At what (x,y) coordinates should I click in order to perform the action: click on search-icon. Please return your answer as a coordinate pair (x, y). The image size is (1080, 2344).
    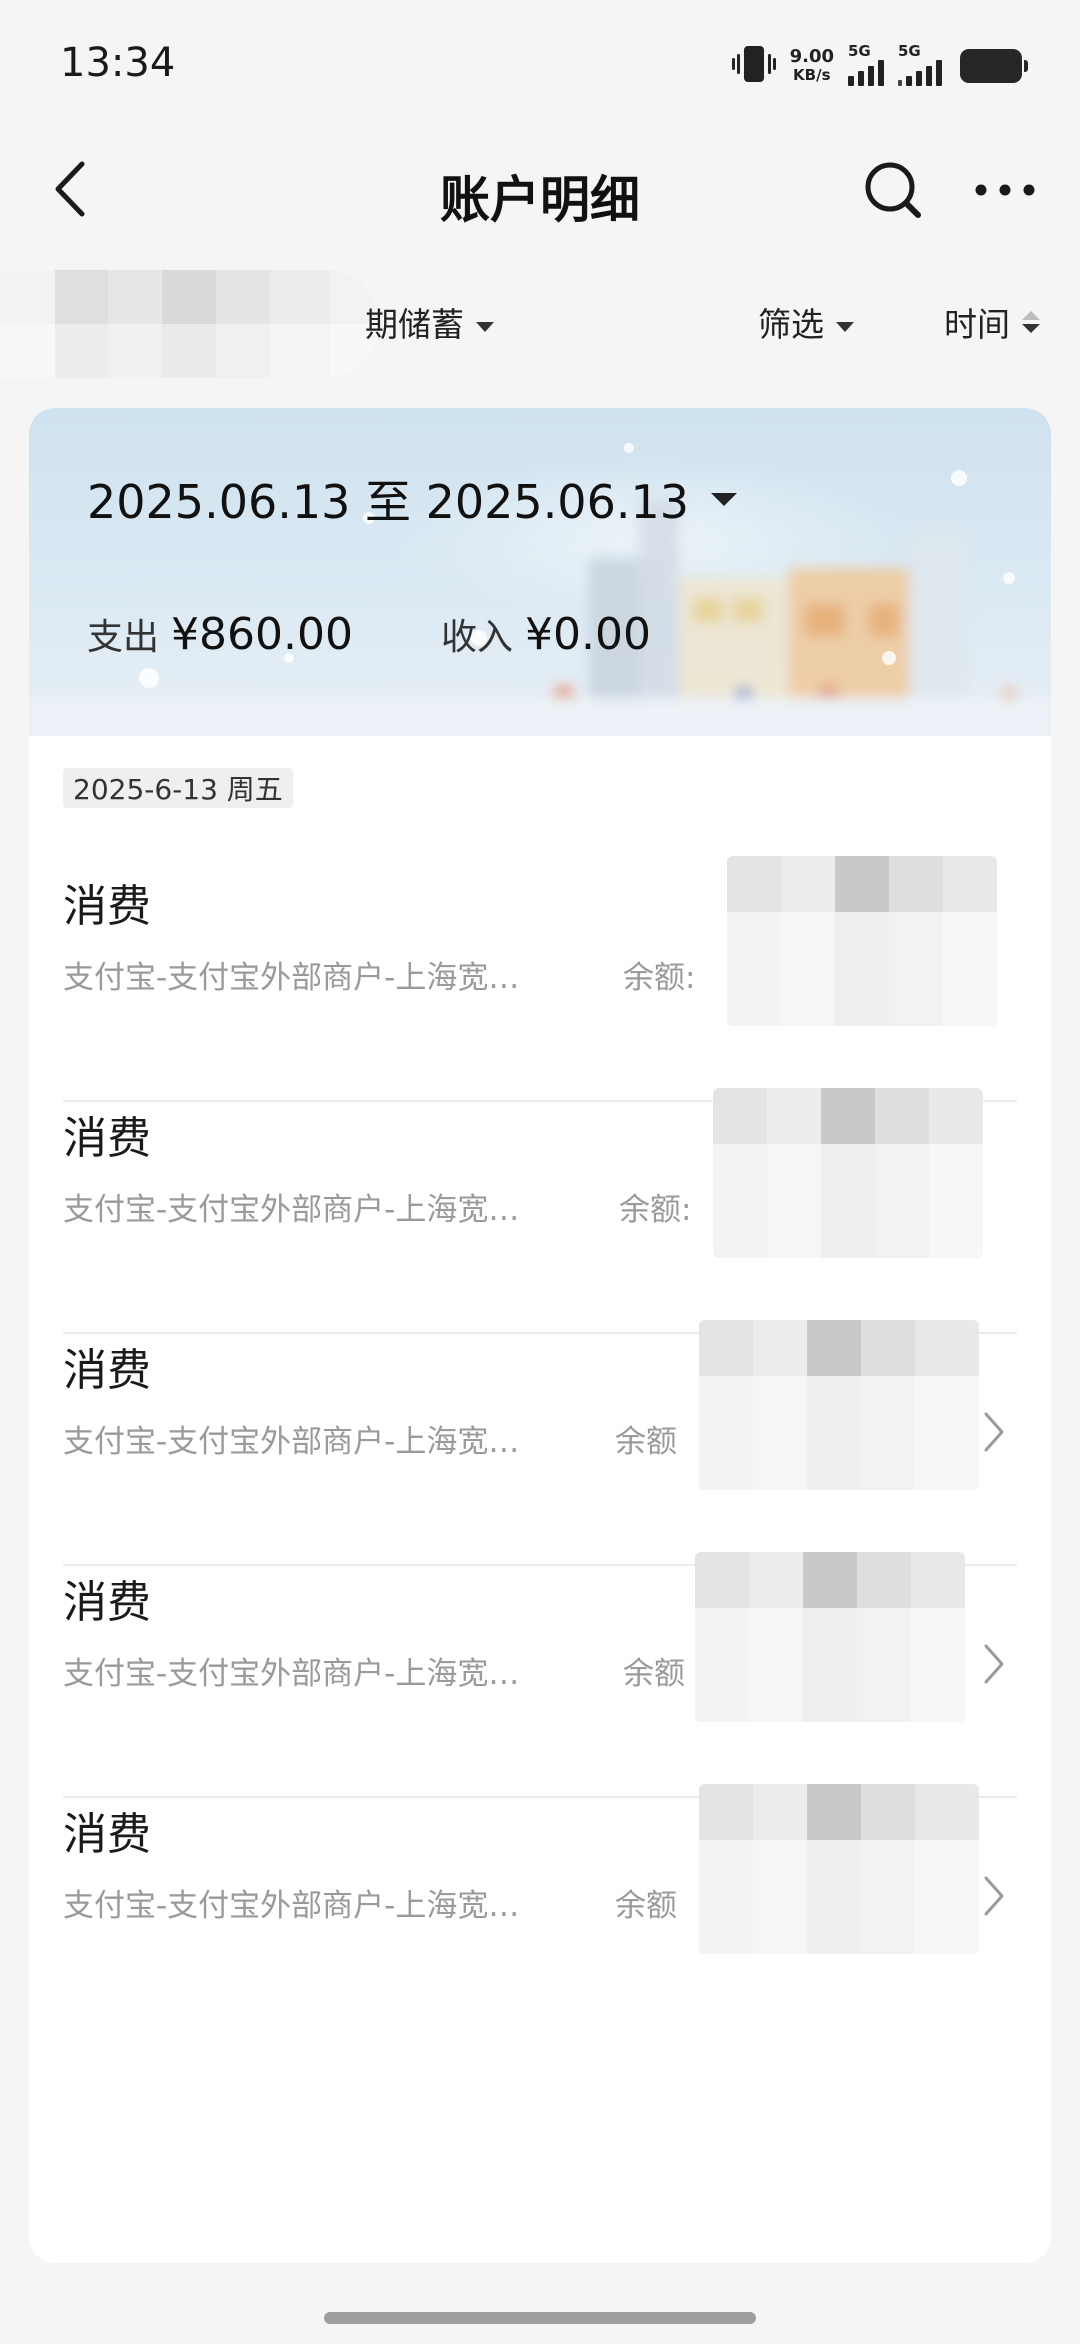
    Looking at the image, I should click on (893, 190).